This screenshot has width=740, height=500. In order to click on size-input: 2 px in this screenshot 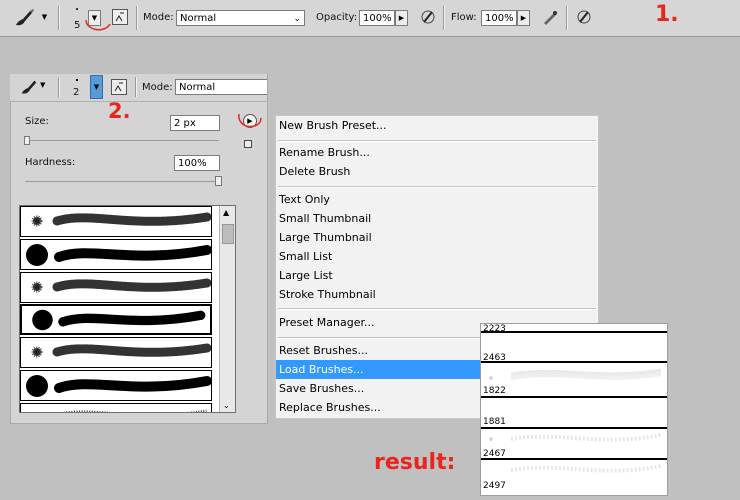, I will do `click(195, 123)`.